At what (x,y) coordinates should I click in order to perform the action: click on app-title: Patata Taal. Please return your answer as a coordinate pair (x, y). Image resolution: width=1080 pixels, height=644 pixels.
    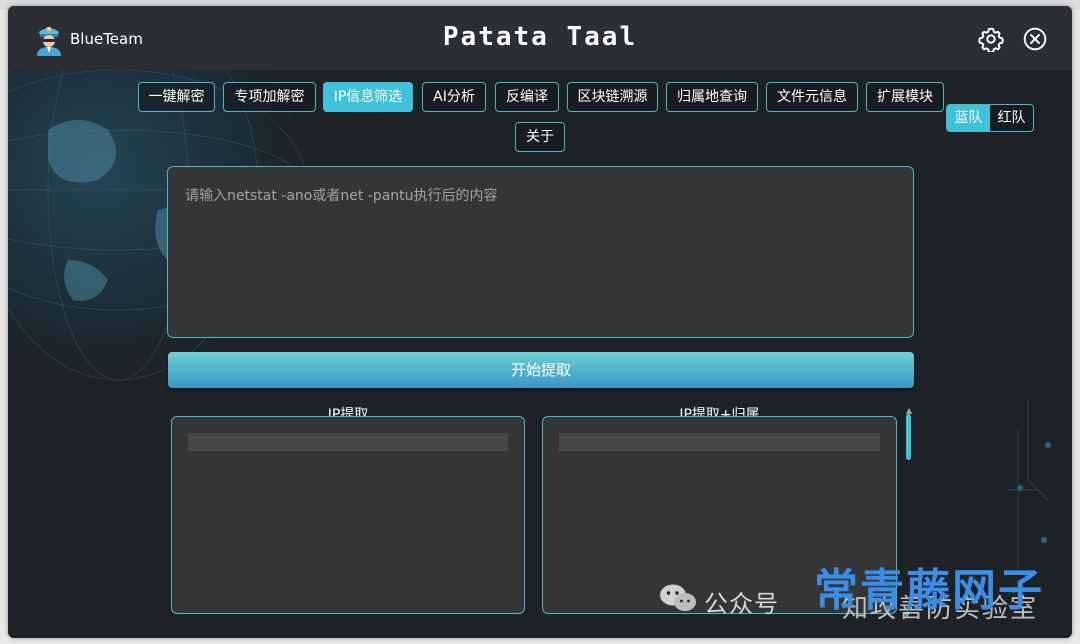
    Looking at the image, I should click on (540, 37).